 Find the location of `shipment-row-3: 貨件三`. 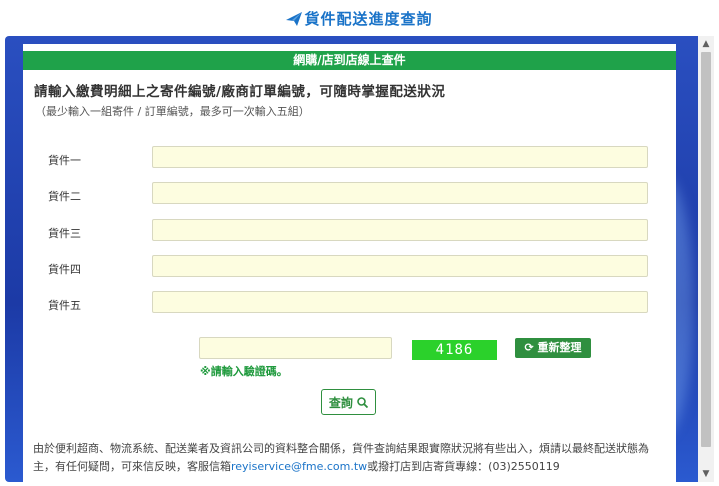

shipment-row-3: 貨件三 is located at coordinates (362, 232).